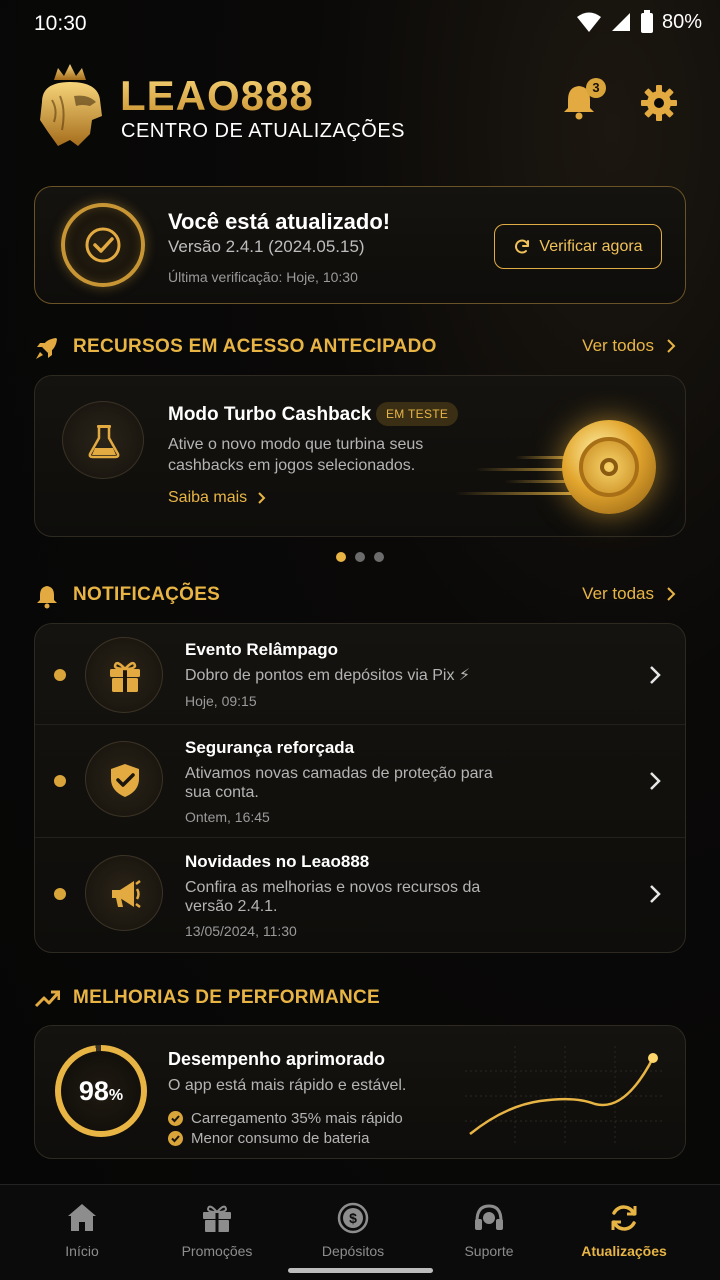 The width and height of the screenshot is (720, 1280). I want to click on nav-home: Início, so click(82, 1225).